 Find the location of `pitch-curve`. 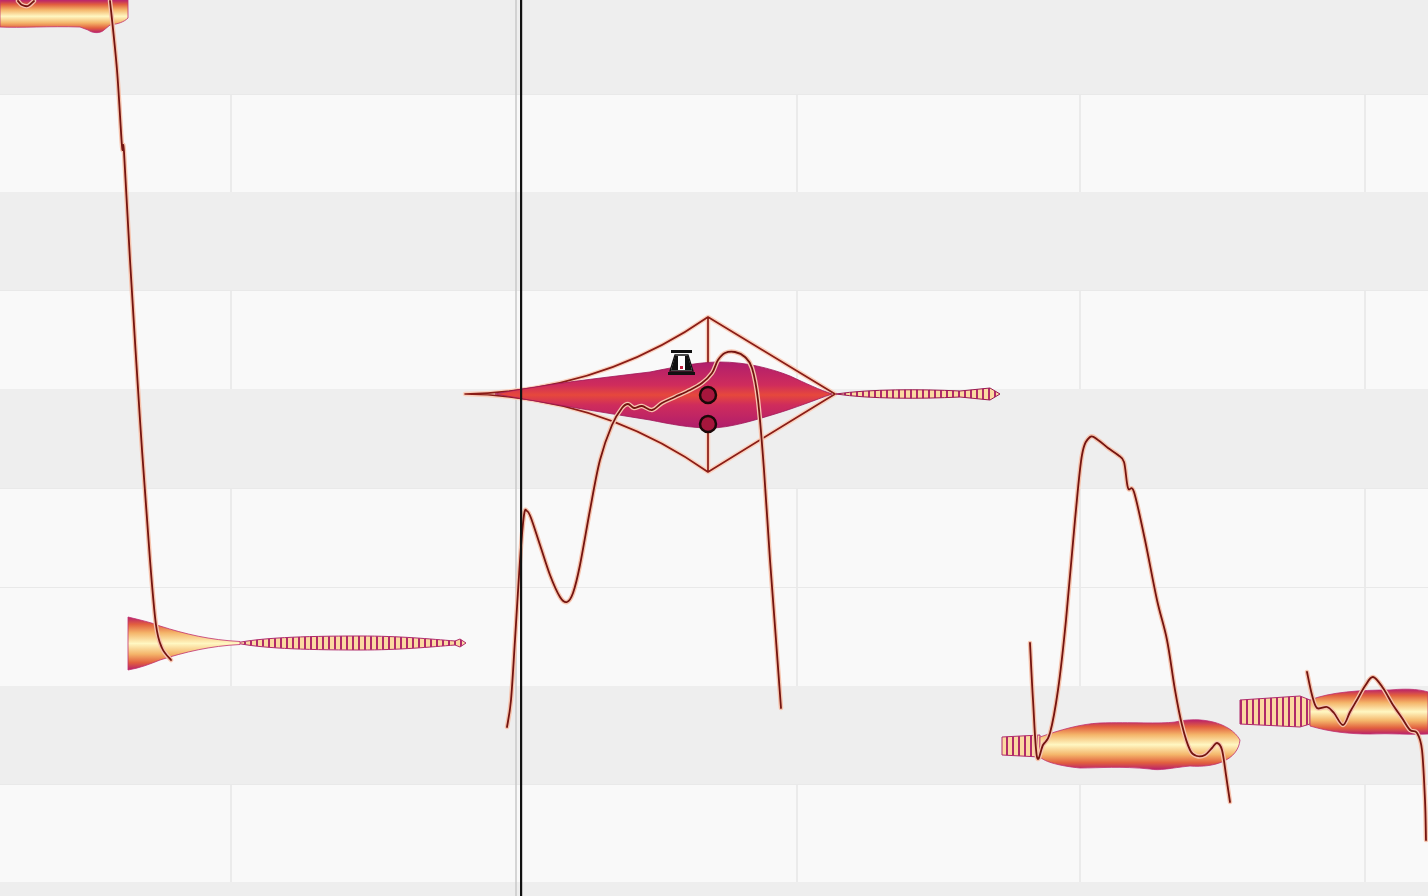

pitch-curve is located at coordinates (26, 4).